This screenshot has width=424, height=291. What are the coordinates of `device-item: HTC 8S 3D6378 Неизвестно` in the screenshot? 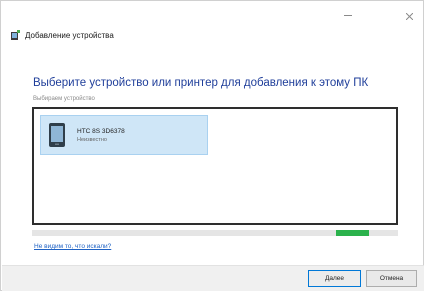 It's located at (124, 135).